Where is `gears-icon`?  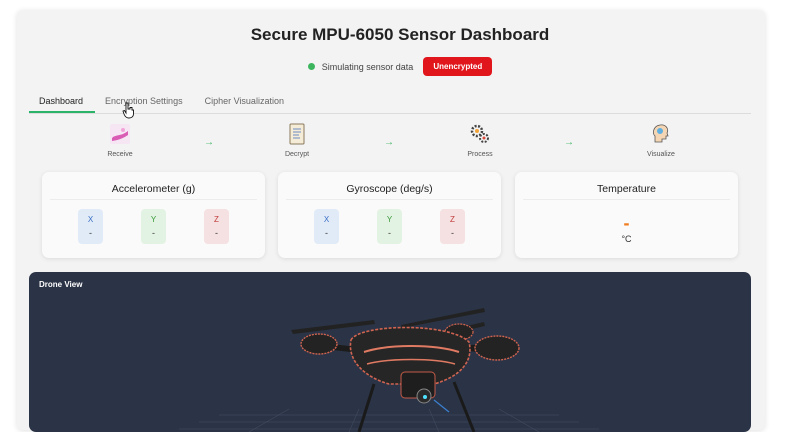
gears-icon is located at coordinates (479, 133).